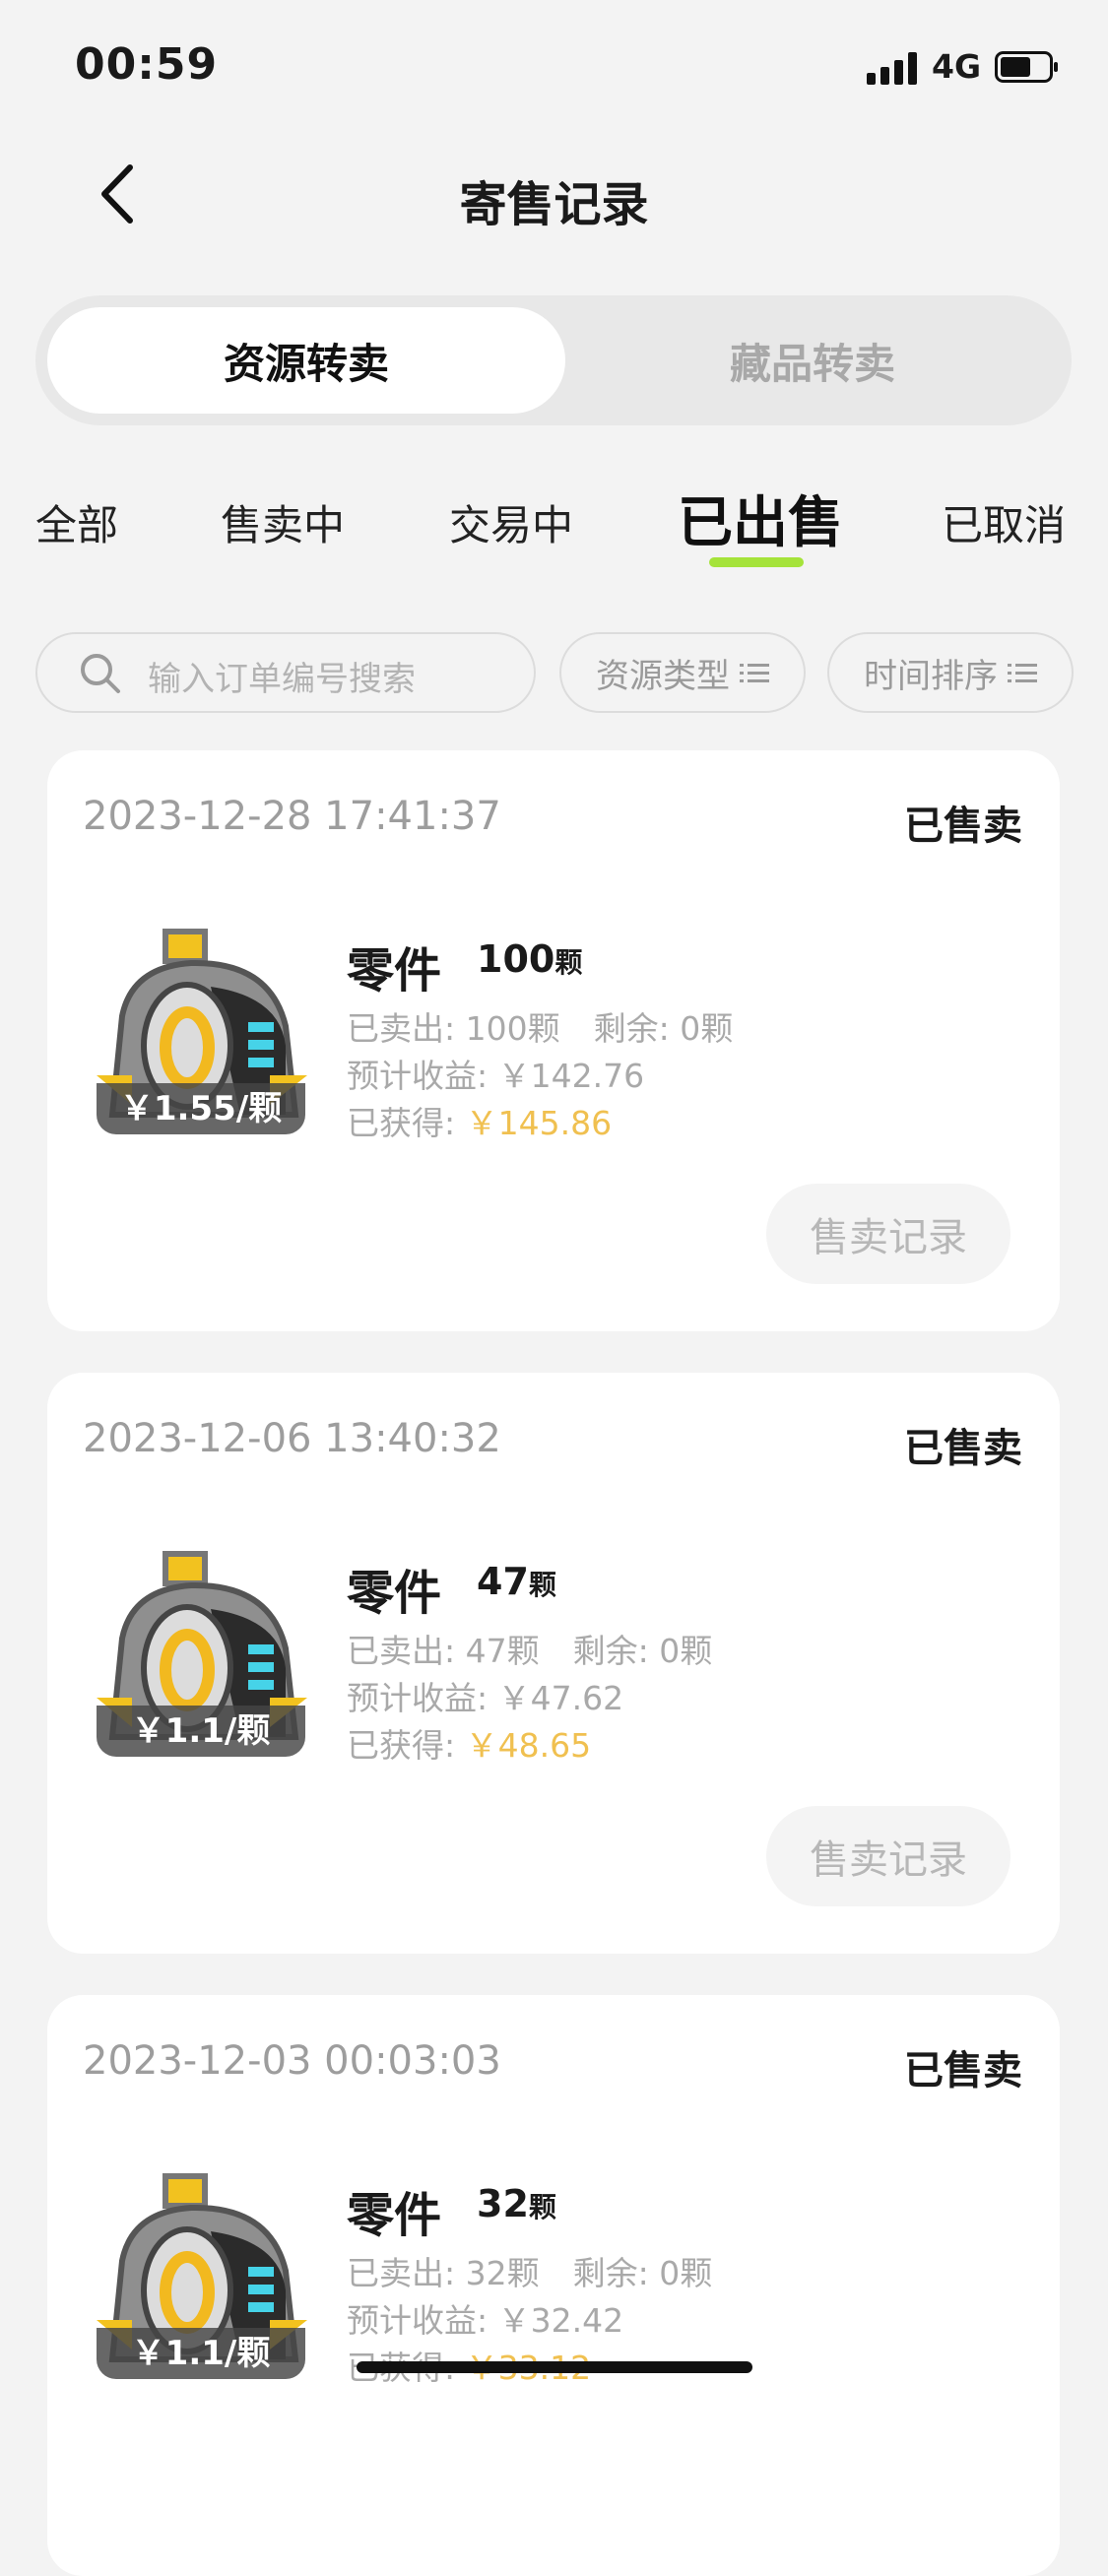  Describe the element at coordinates (530, 2273) in the screenshot. I see `sold-remaining: 已卖出: 32颗 剩余: 0颗` at that location.